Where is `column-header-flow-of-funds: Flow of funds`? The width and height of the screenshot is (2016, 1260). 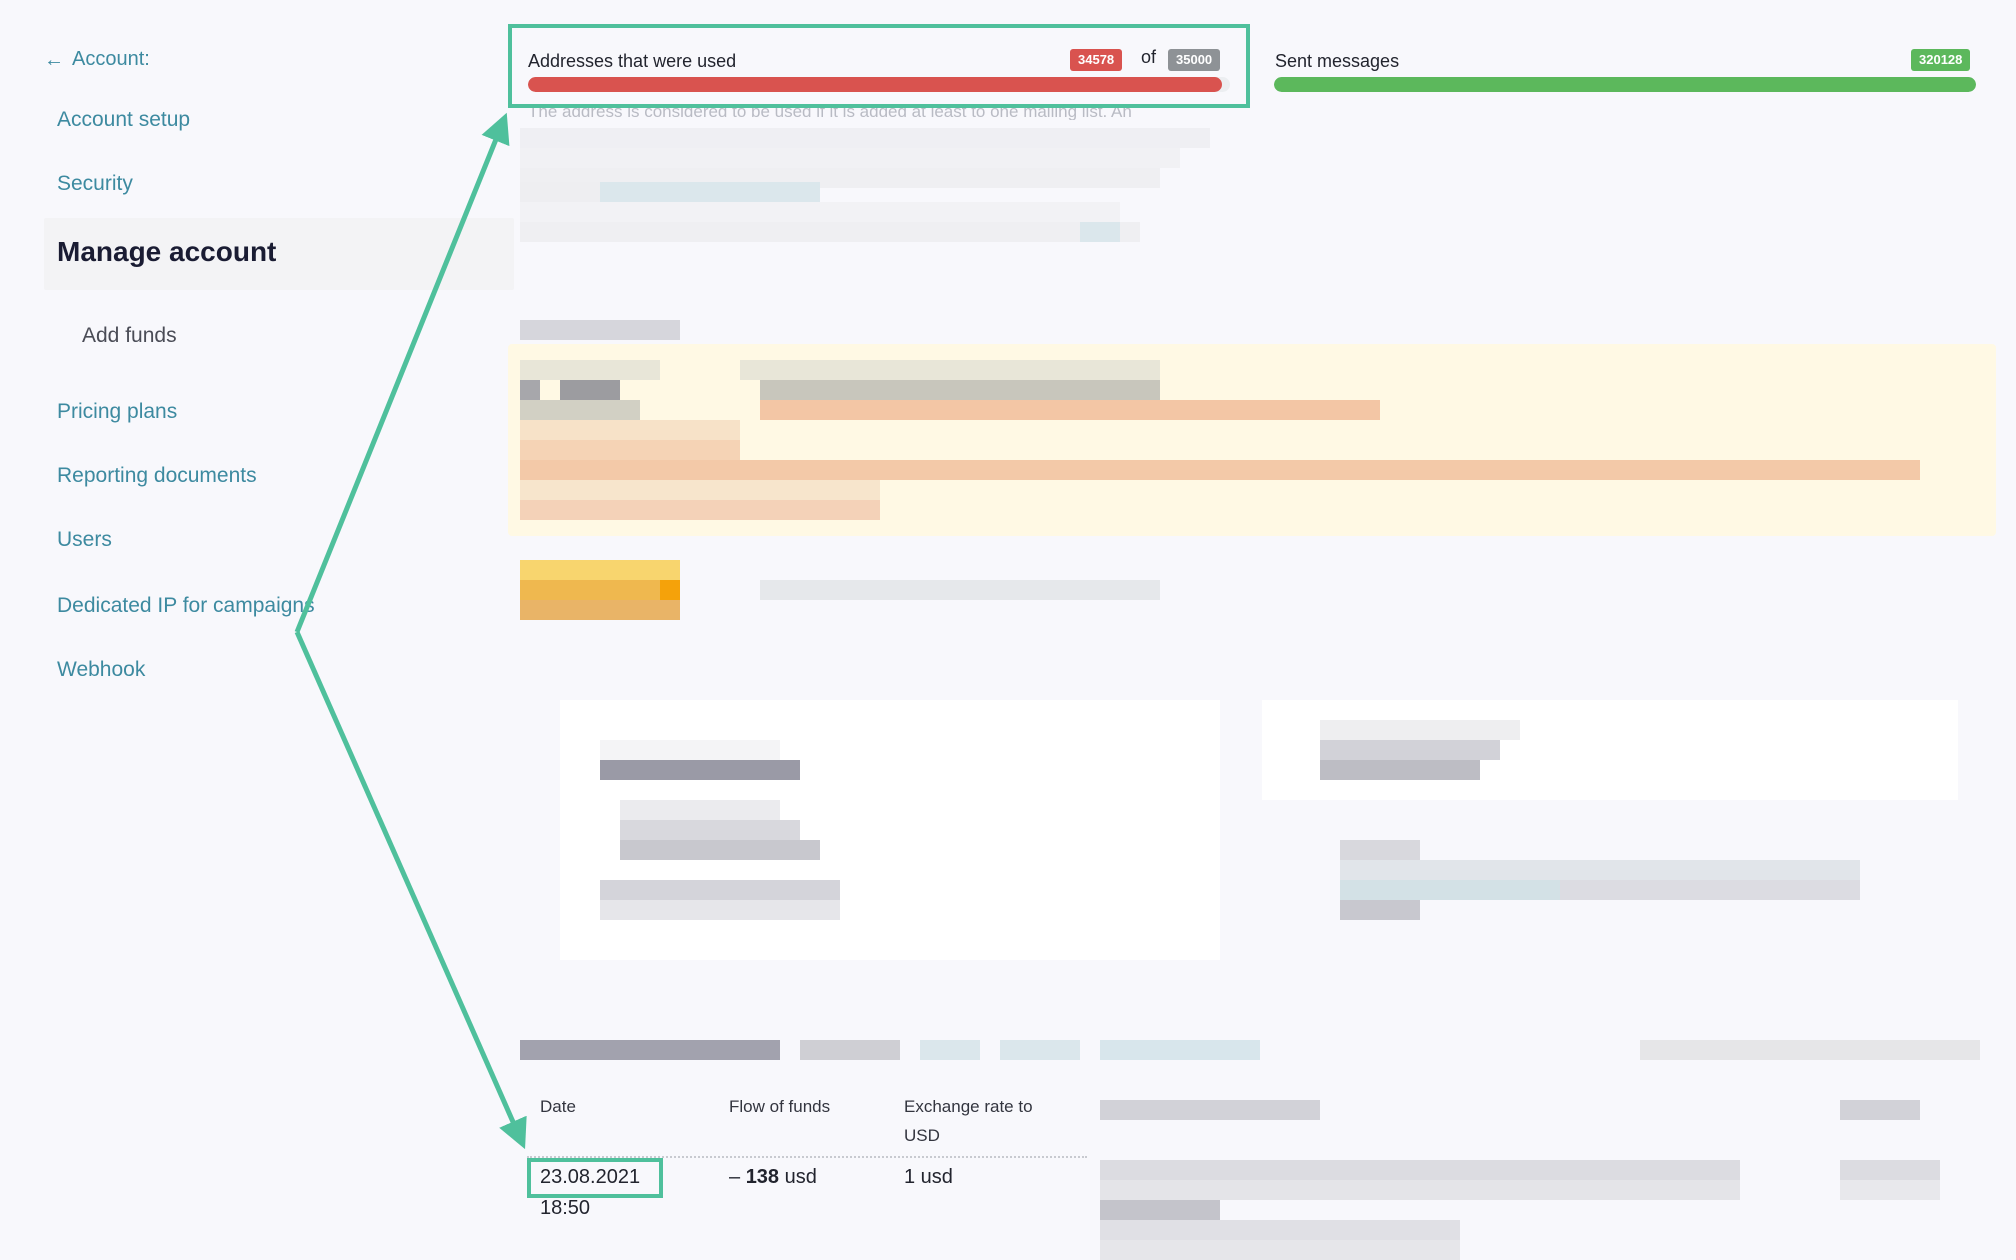 column-header-flow-of-funds: Flow of funds is located at coordinates (780, 1106).